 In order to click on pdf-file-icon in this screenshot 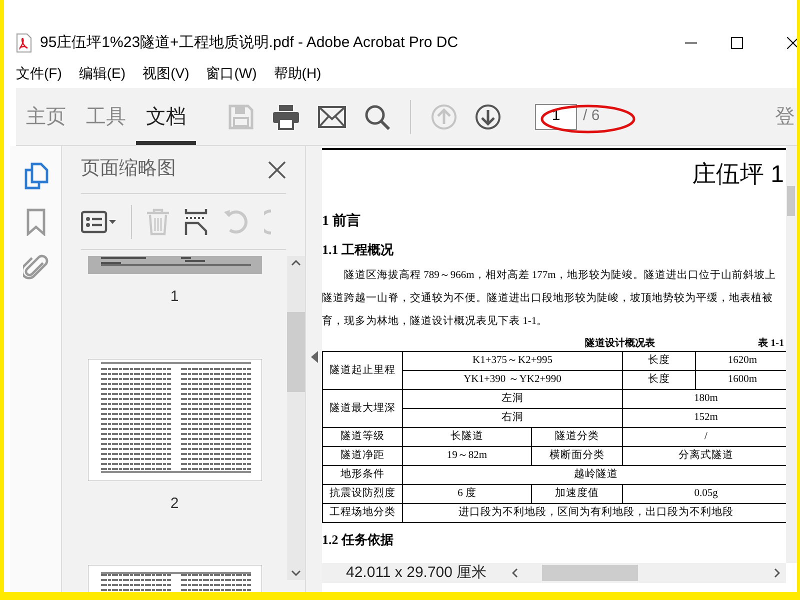, I will do `click(24, 43)`.